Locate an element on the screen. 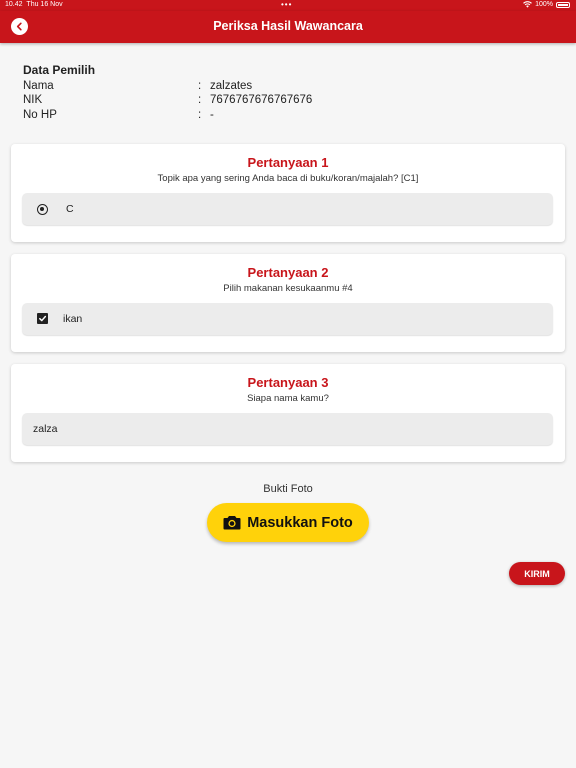 The image size is (576, 768). add-photo-button: Masukkan Foto is located at coordinates (288, 522).